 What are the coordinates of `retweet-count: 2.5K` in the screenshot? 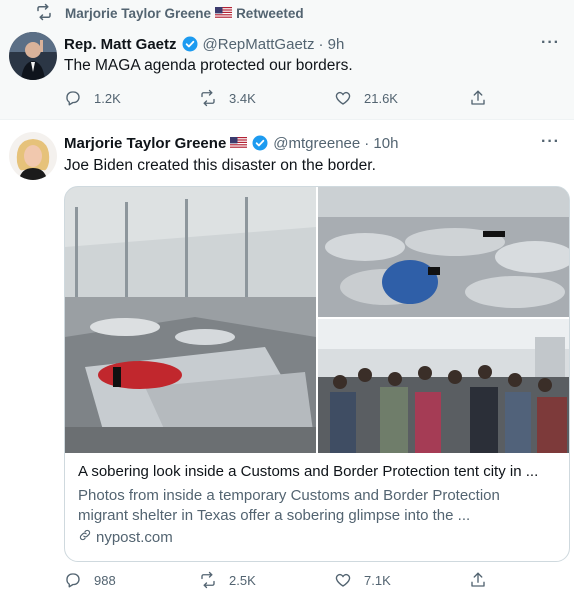 It's located at (242, 580).